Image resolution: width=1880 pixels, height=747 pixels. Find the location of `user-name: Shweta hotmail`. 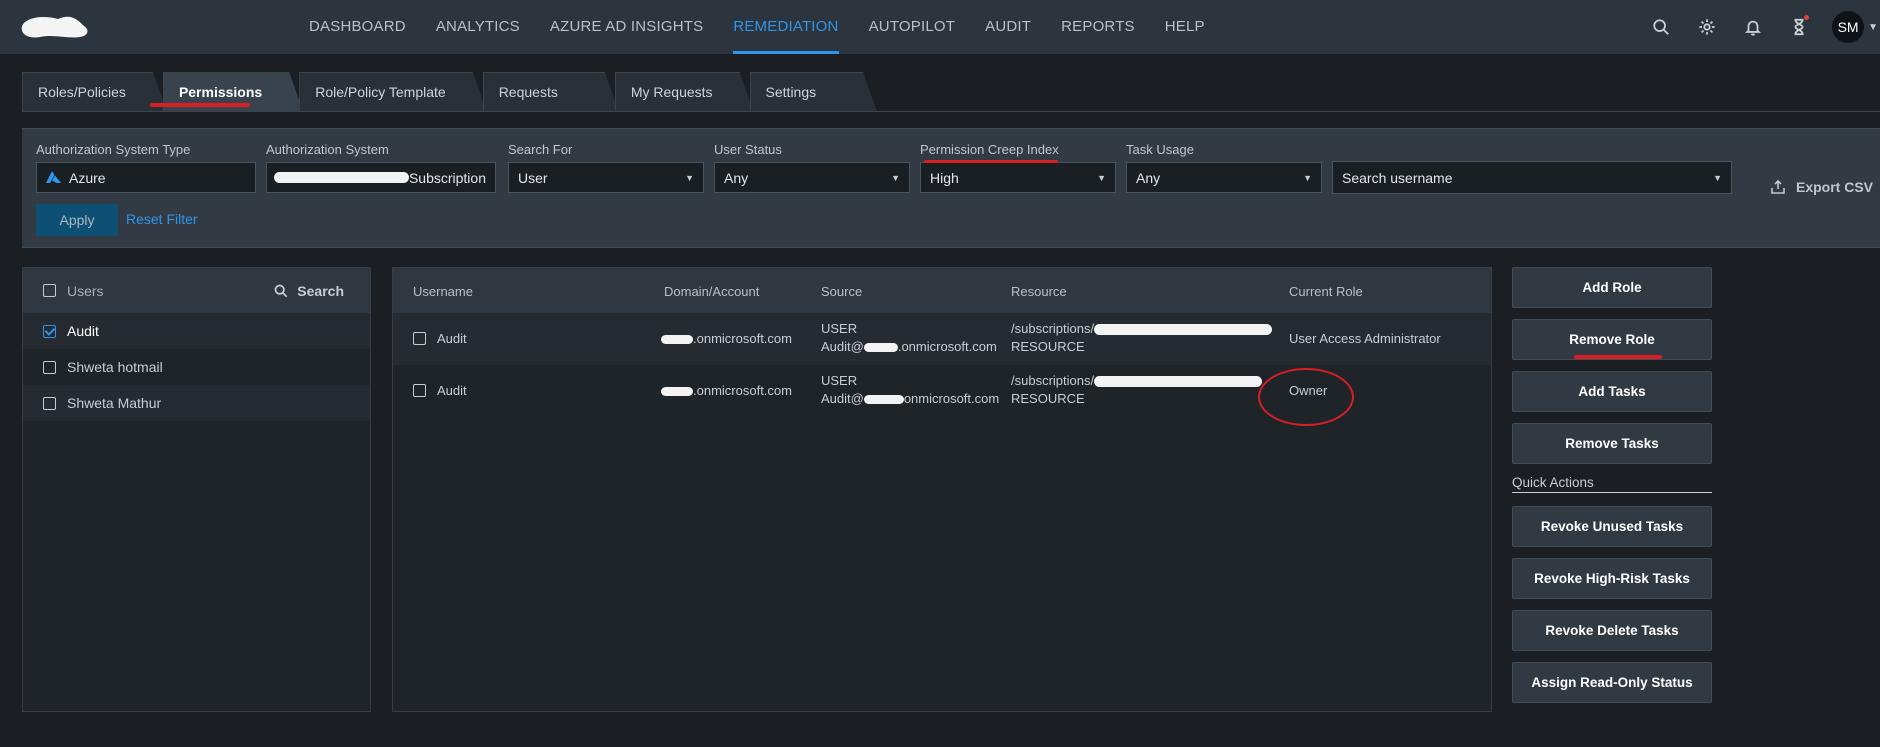

user-name: Shweta hotmail is located at coordinates (115, 367).